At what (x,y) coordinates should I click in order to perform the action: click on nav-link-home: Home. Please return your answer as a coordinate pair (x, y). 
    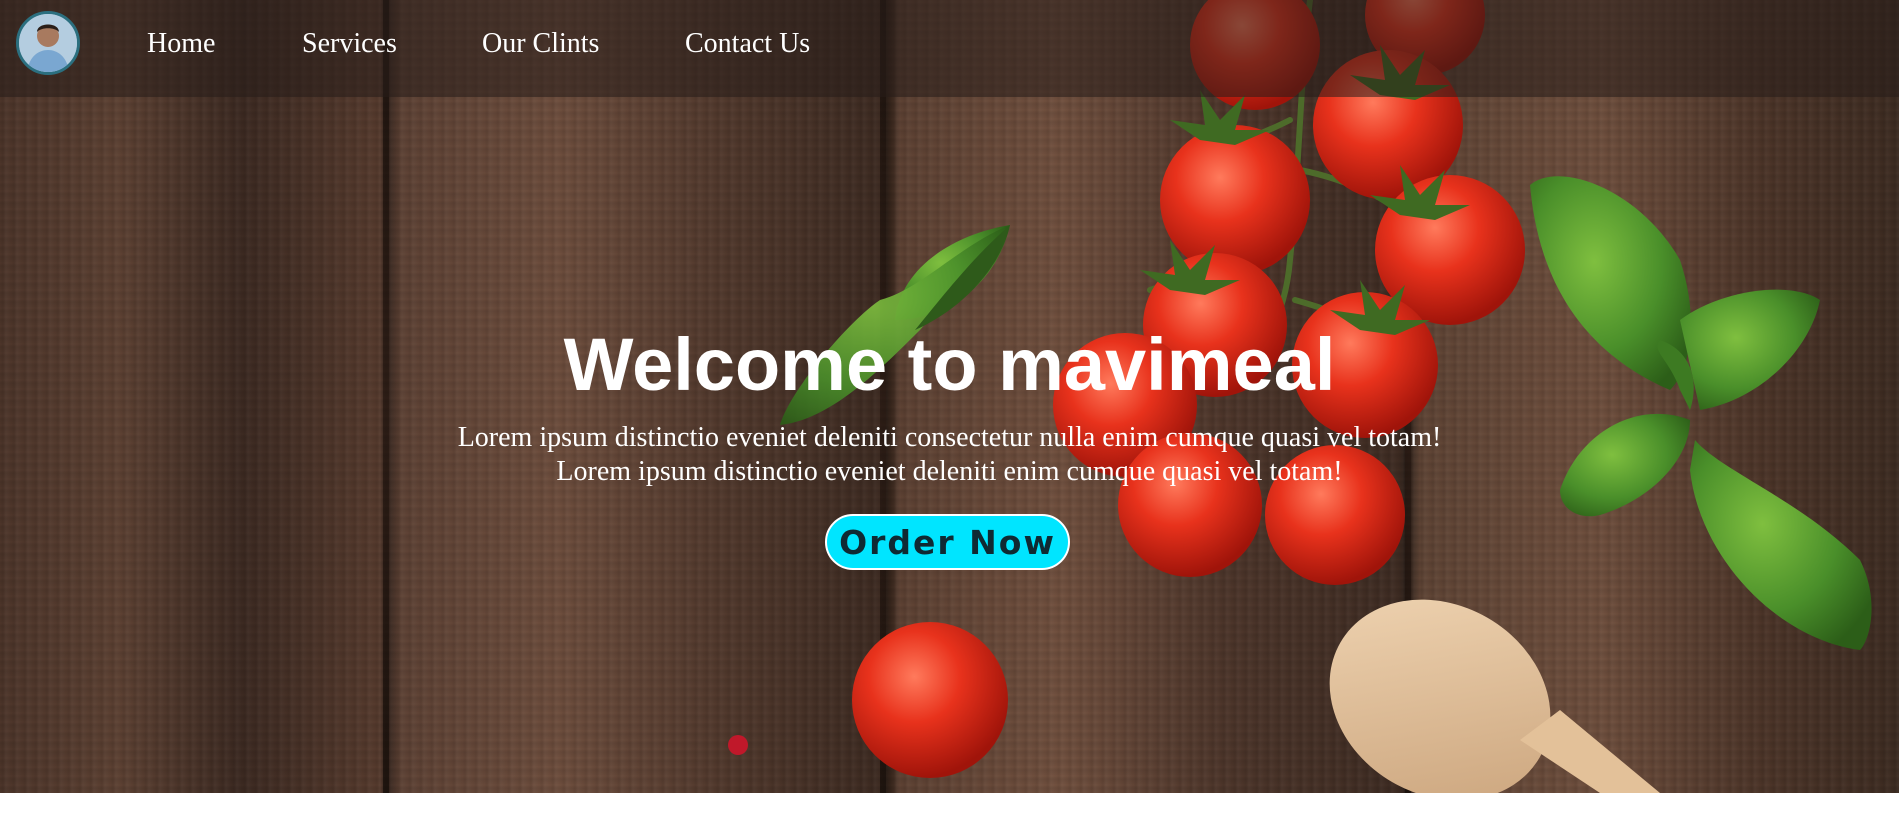
    Looking at the image, I should click on (181, 44).